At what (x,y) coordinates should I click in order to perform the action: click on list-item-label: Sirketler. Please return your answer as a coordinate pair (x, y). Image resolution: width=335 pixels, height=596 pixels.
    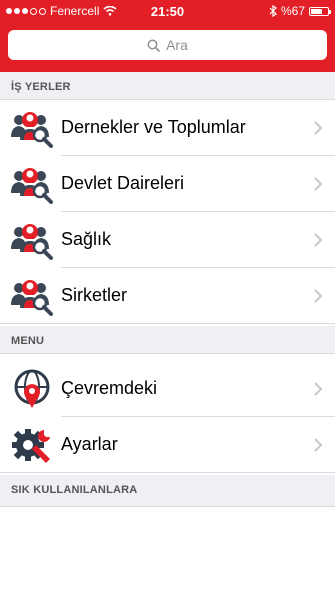
    Looking at the image, I should click on (94, 295).